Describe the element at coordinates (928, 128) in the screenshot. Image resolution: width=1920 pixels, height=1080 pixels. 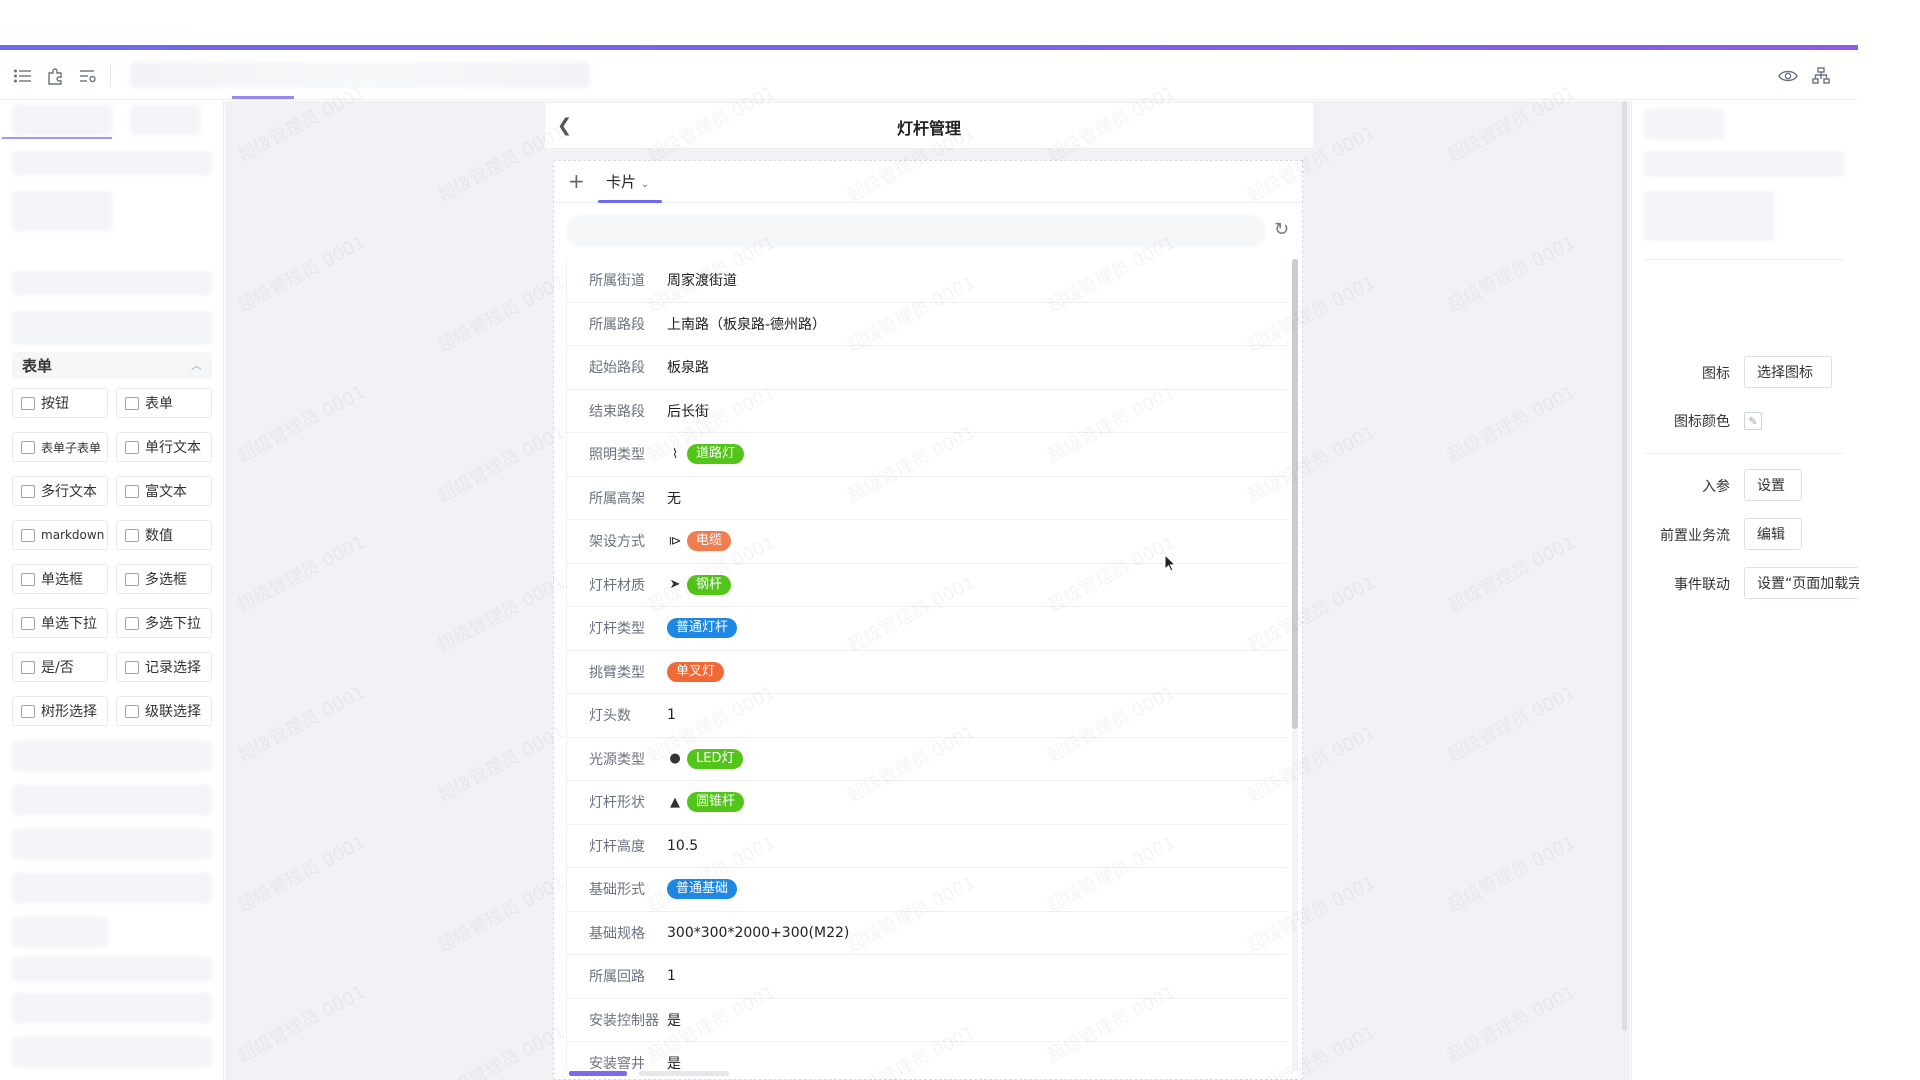
I see `page-title: 灯杆管理` at that location.